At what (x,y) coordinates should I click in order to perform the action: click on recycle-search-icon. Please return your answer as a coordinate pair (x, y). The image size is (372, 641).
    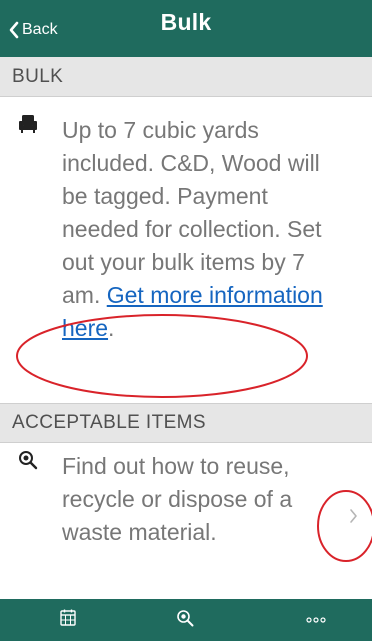
    Looking at the image, I should click on (28, 460).